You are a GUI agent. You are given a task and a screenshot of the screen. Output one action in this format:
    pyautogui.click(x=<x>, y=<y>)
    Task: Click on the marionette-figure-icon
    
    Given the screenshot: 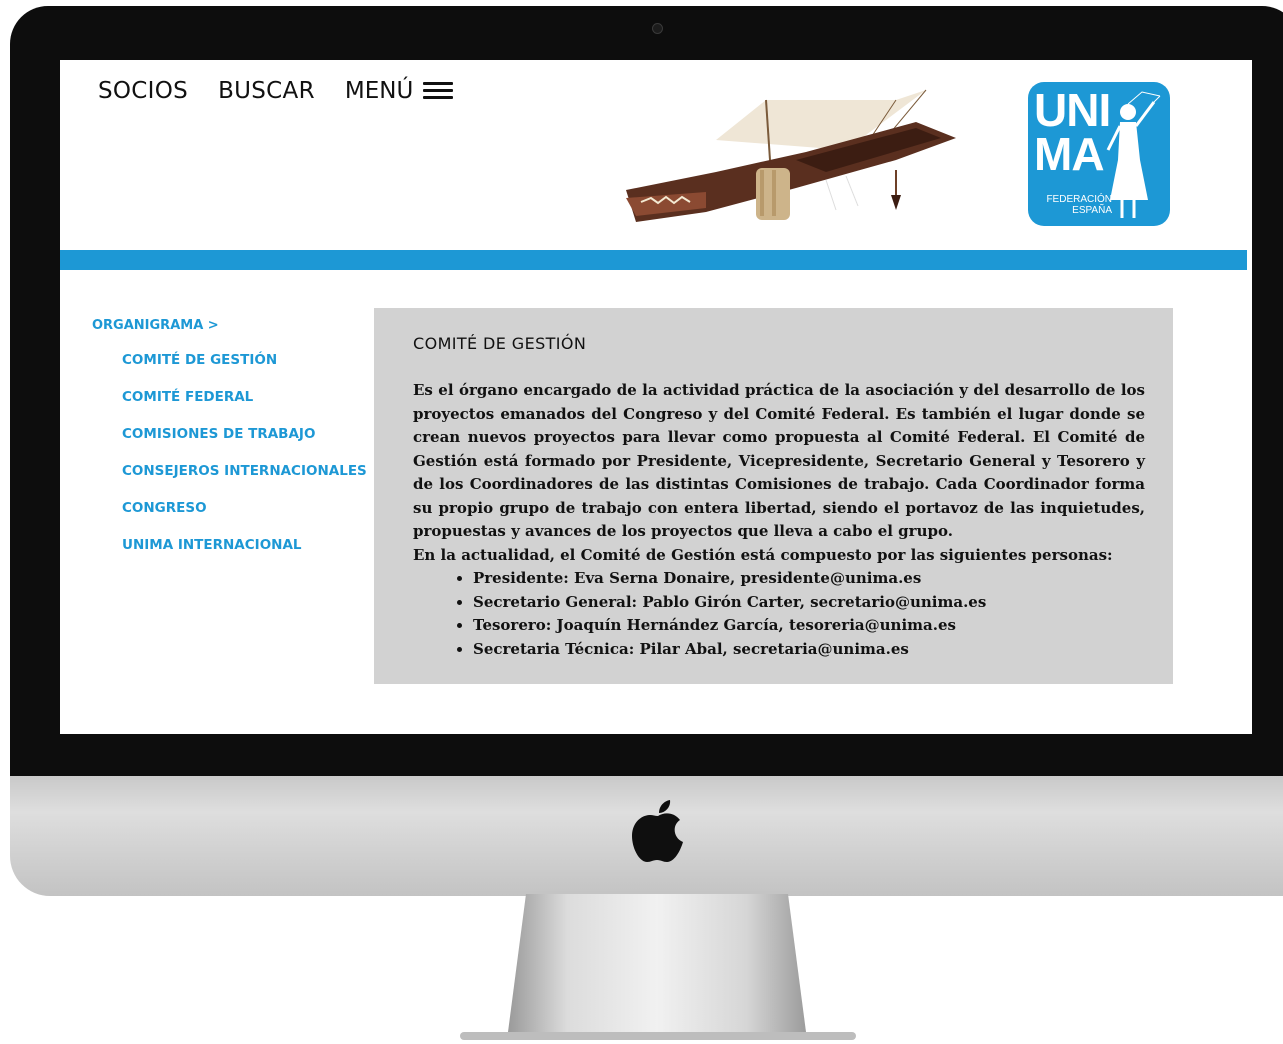 What is the action you would take?
    pyautogui.click(x=1133, y=154)
    